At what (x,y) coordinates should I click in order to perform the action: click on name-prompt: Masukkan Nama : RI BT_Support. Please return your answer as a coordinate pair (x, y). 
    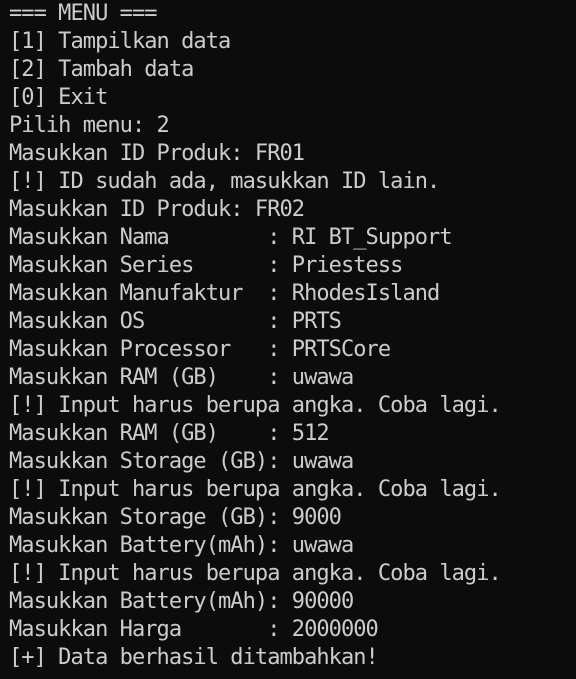
    Looking at the image, I should click on (231, 237).